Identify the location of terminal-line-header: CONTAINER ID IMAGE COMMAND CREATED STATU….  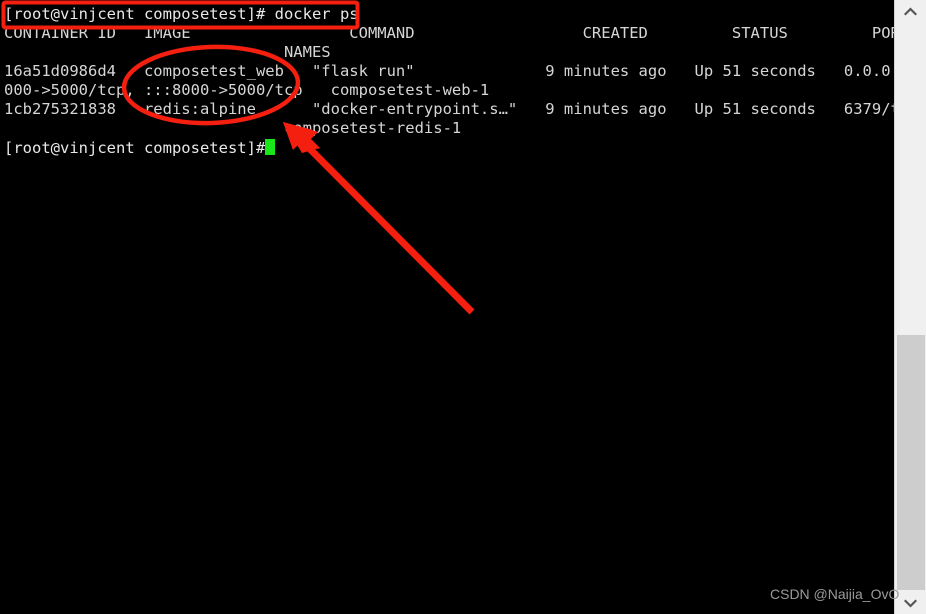
(449, 33).